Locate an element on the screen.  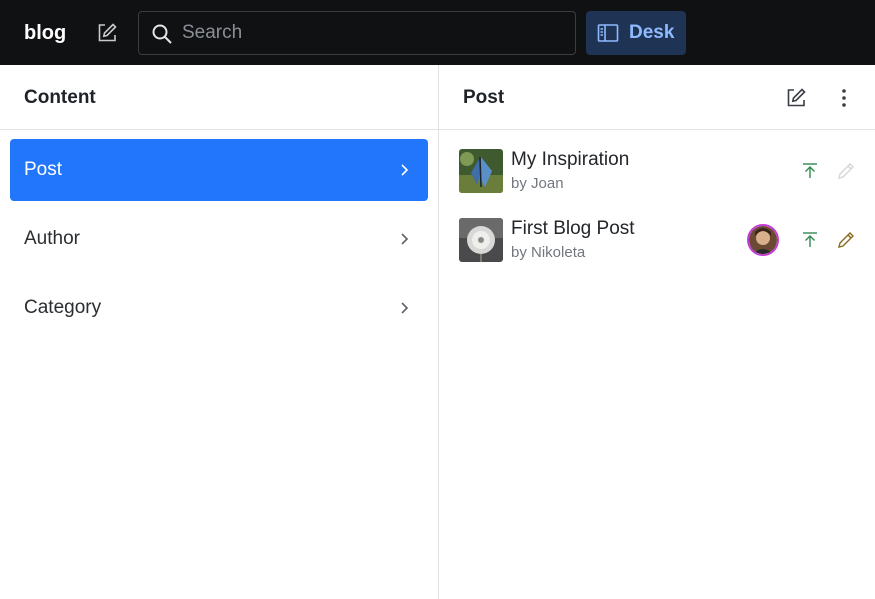
search-icon is located at coordinates (162, 34).